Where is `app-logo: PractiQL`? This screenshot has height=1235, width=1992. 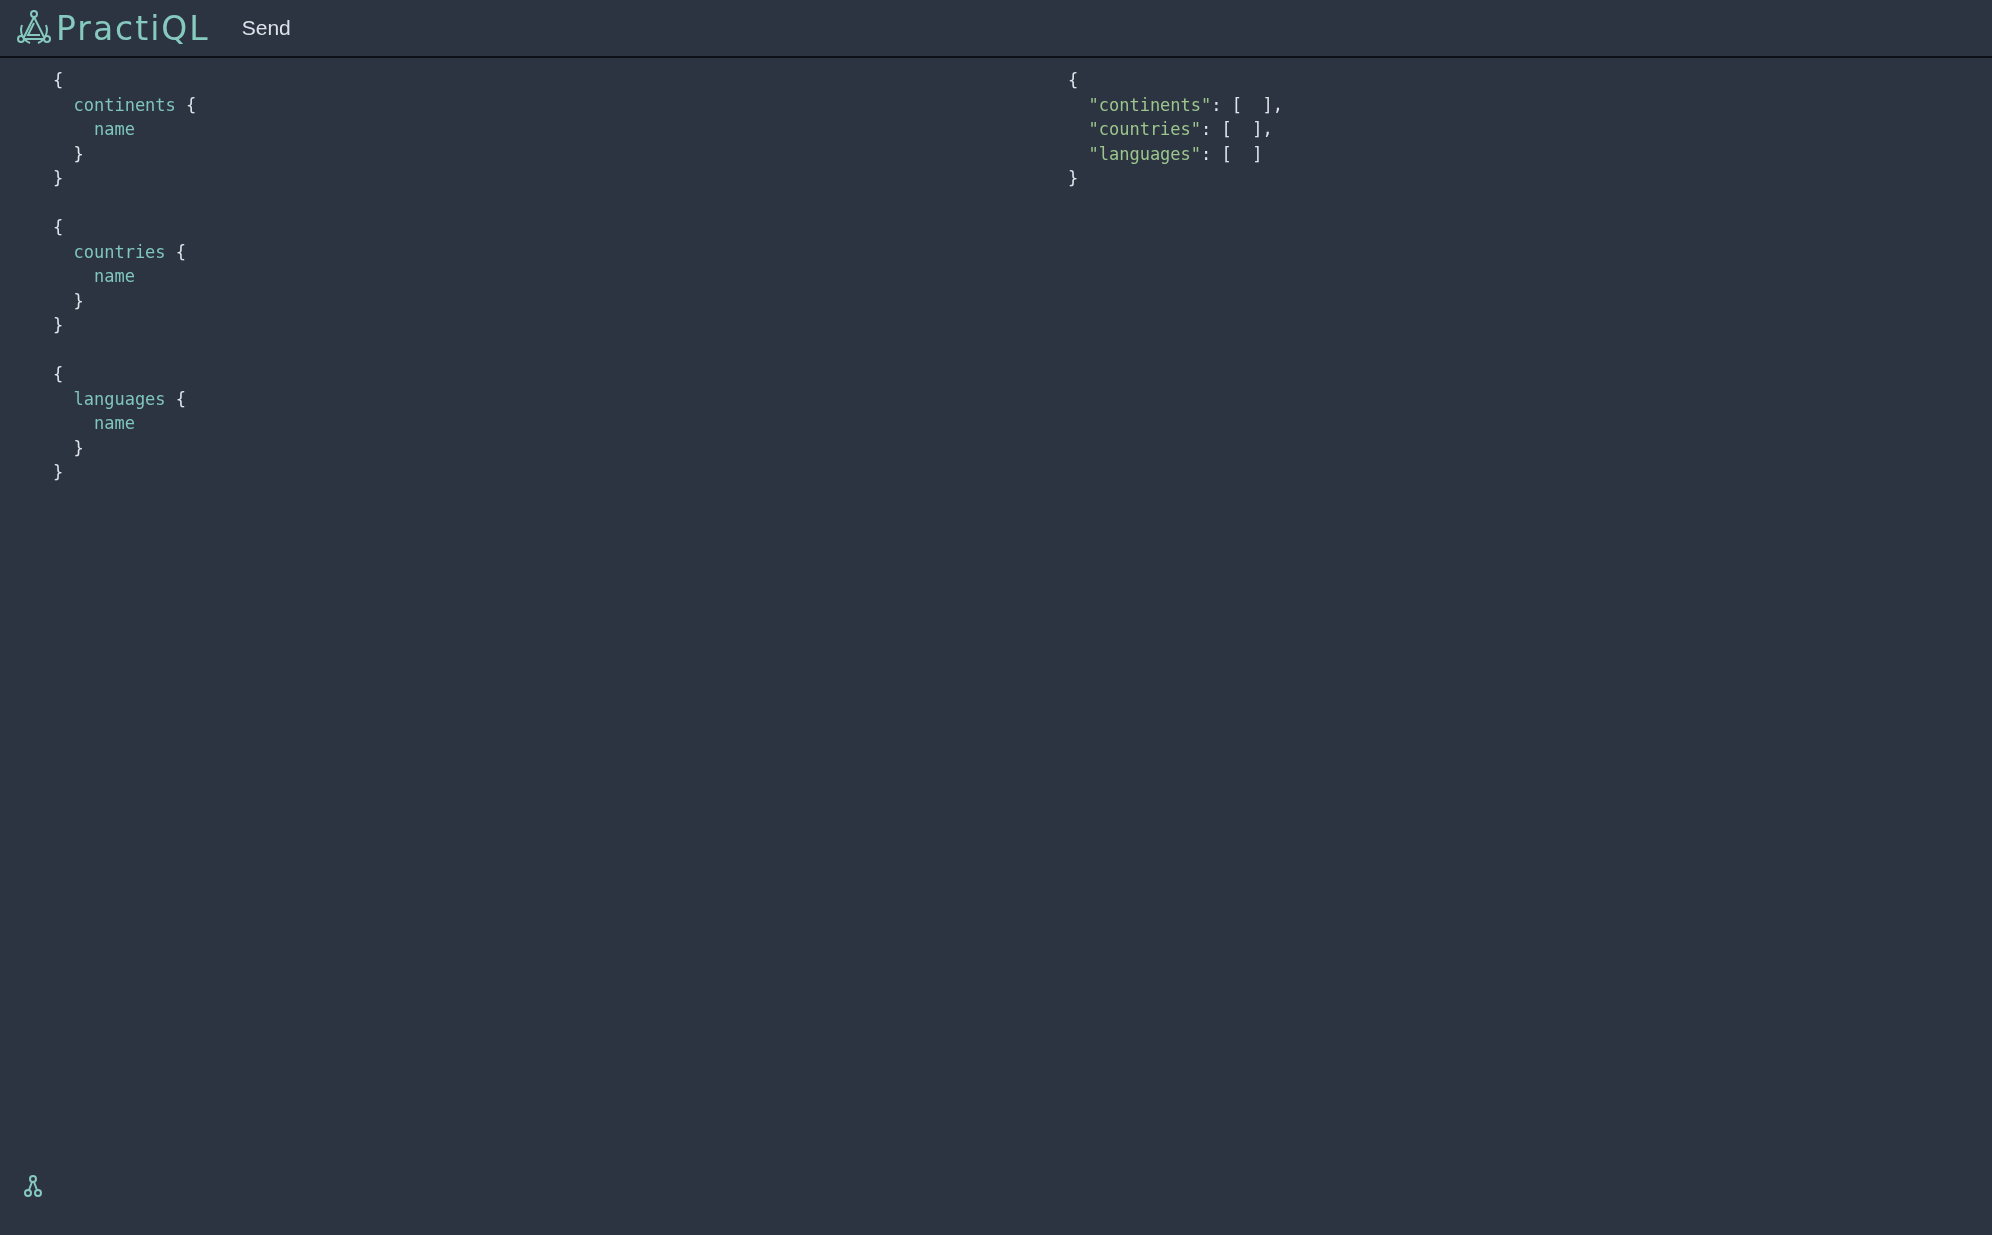 app-logo: PractiQL is located at coordinates (133, 28).